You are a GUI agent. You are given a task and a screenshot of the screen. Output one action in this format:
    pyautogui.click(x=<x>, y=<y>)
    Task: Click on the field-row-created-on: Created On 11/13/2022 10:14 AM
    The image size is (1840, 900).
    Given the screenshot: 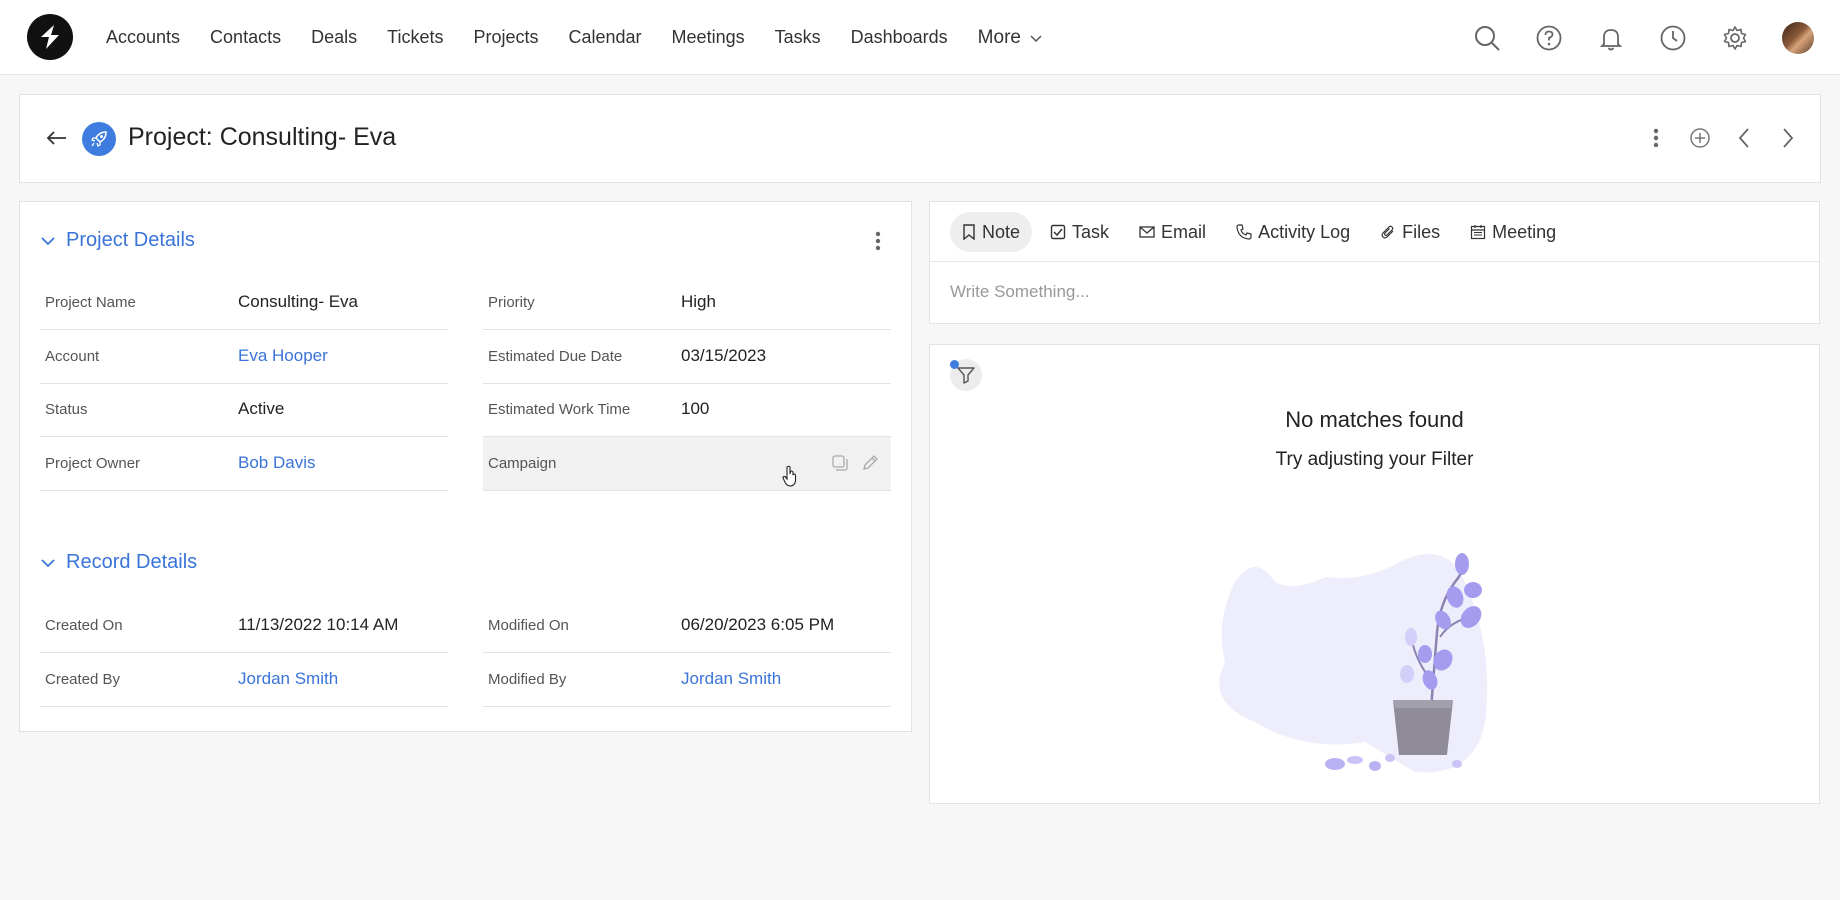 What is the action you would take?
    pyautogui.click(x=244, y=626)
    